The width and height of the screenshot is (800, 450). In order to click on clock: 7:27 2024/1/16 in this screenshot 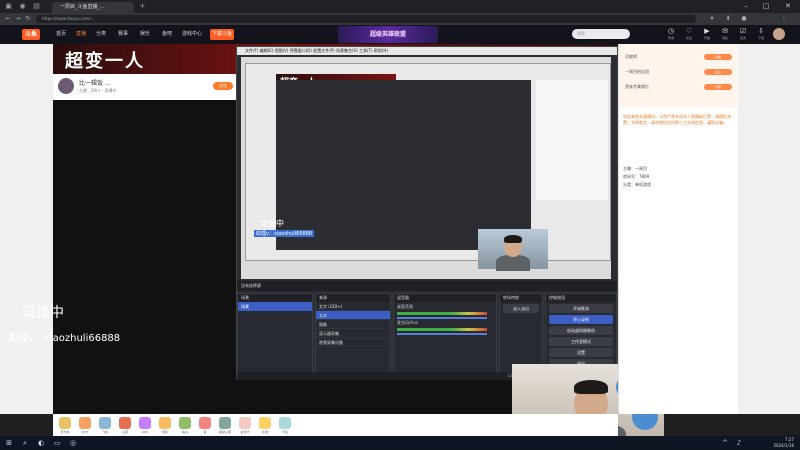, I will do `click(783, 443)`.